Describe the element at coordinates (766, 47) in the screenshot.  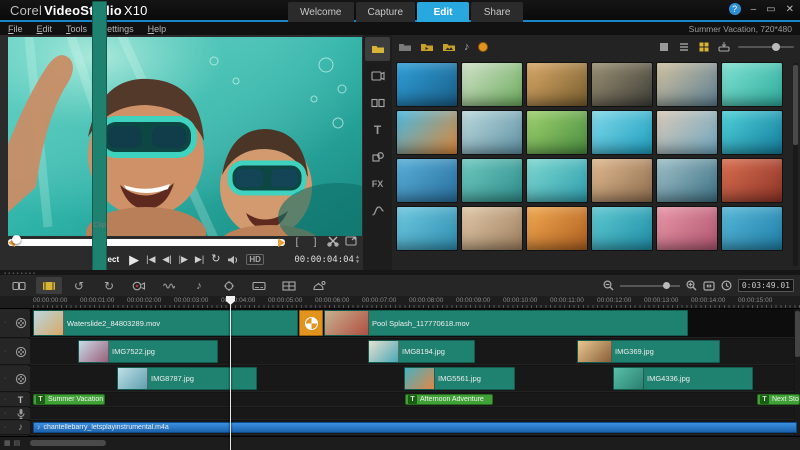
I see `library-zoom-slider` at that location.